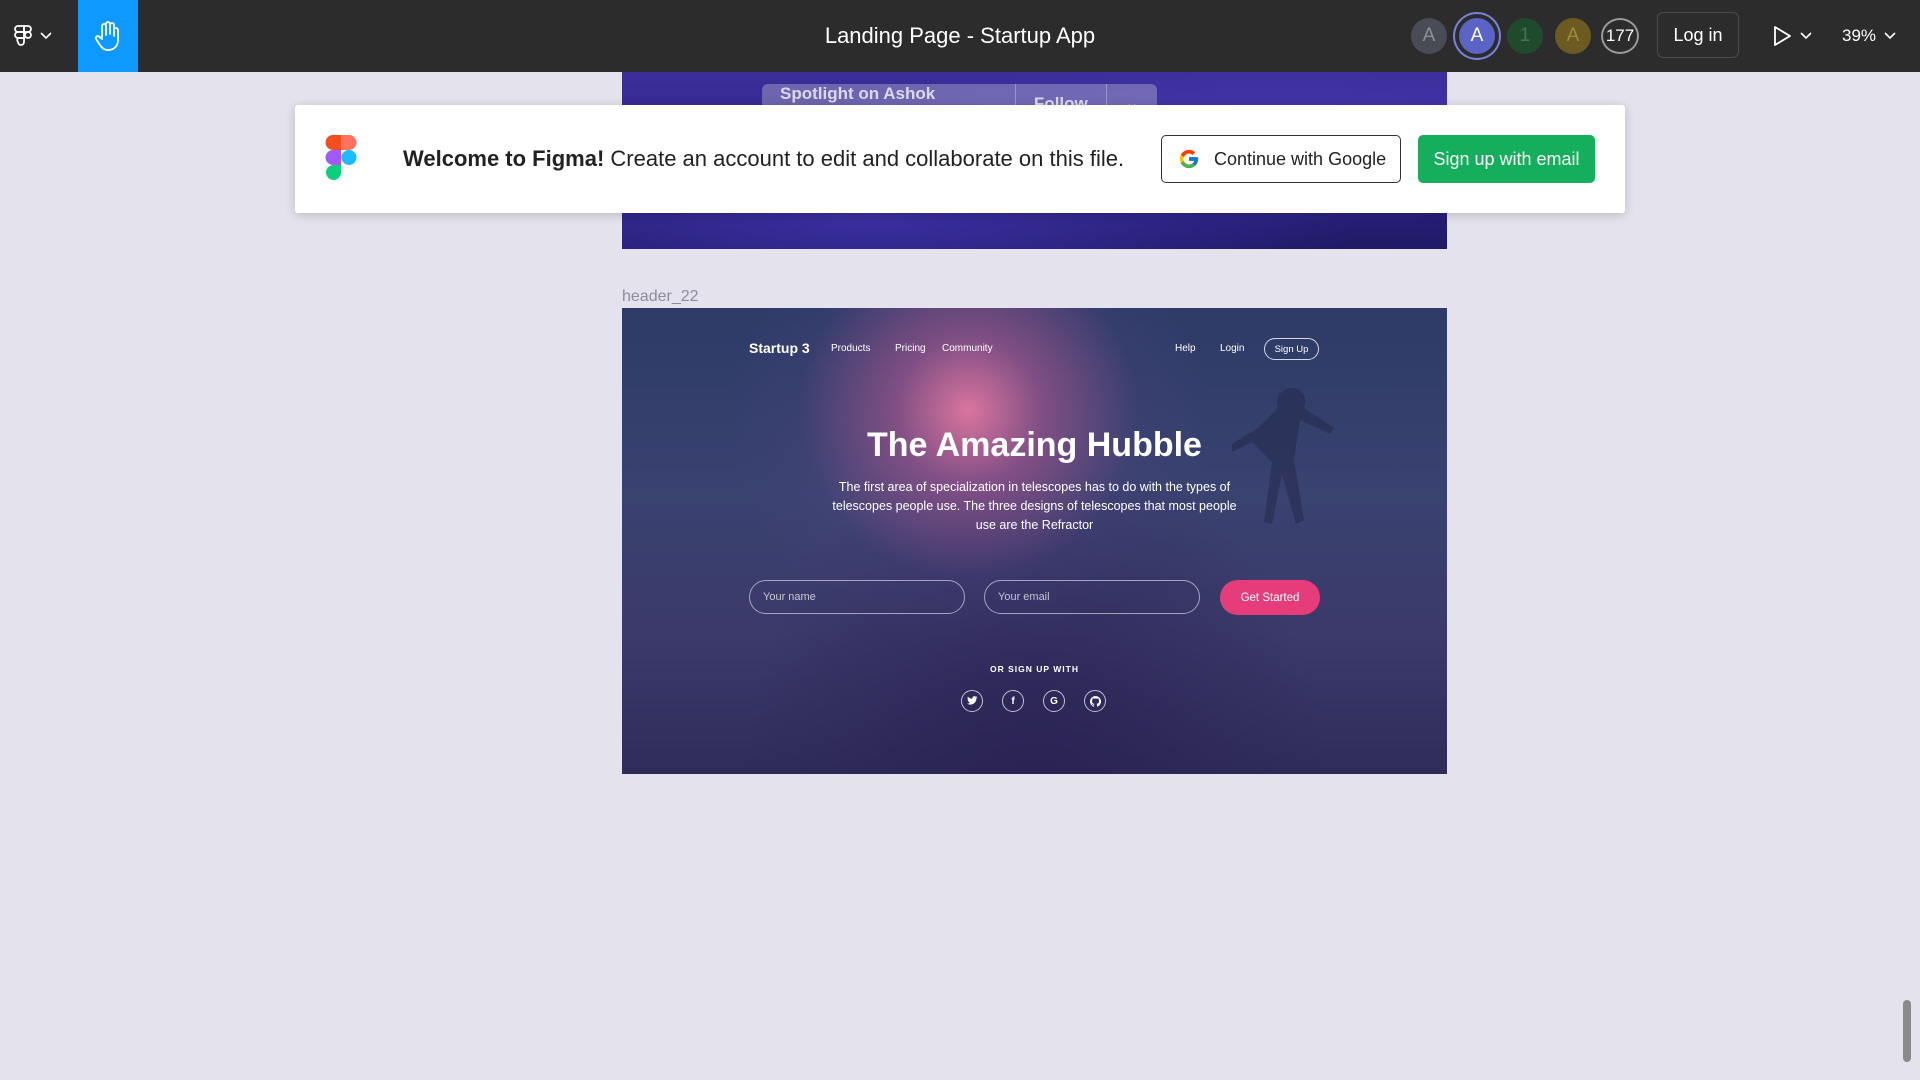  Describe the element at coordinates (1300, 158) in the screenshot. I see `google-button-label: Continue with Google` at that location.